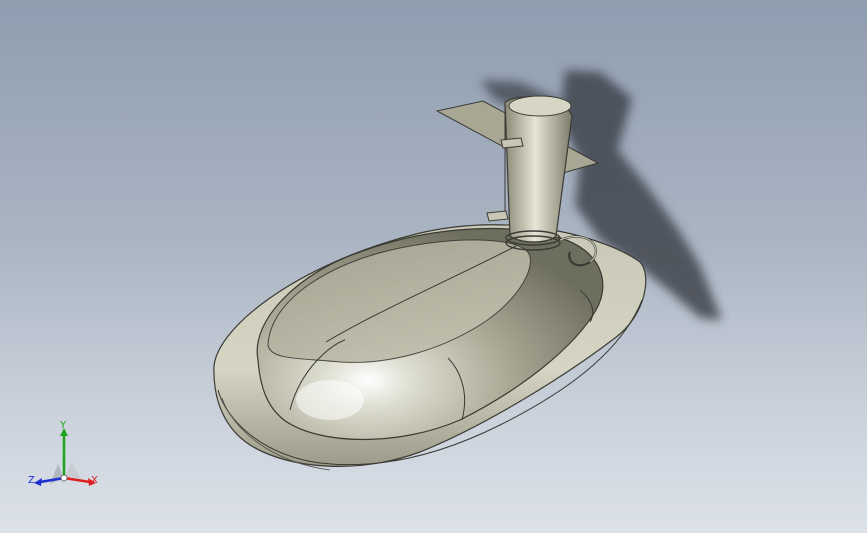 The height and width of the screenshot is (533, 867). Describe the element at coordinates (65, 458) in the screenshot. I see `coordinate-triad: Y X Z` at that location.